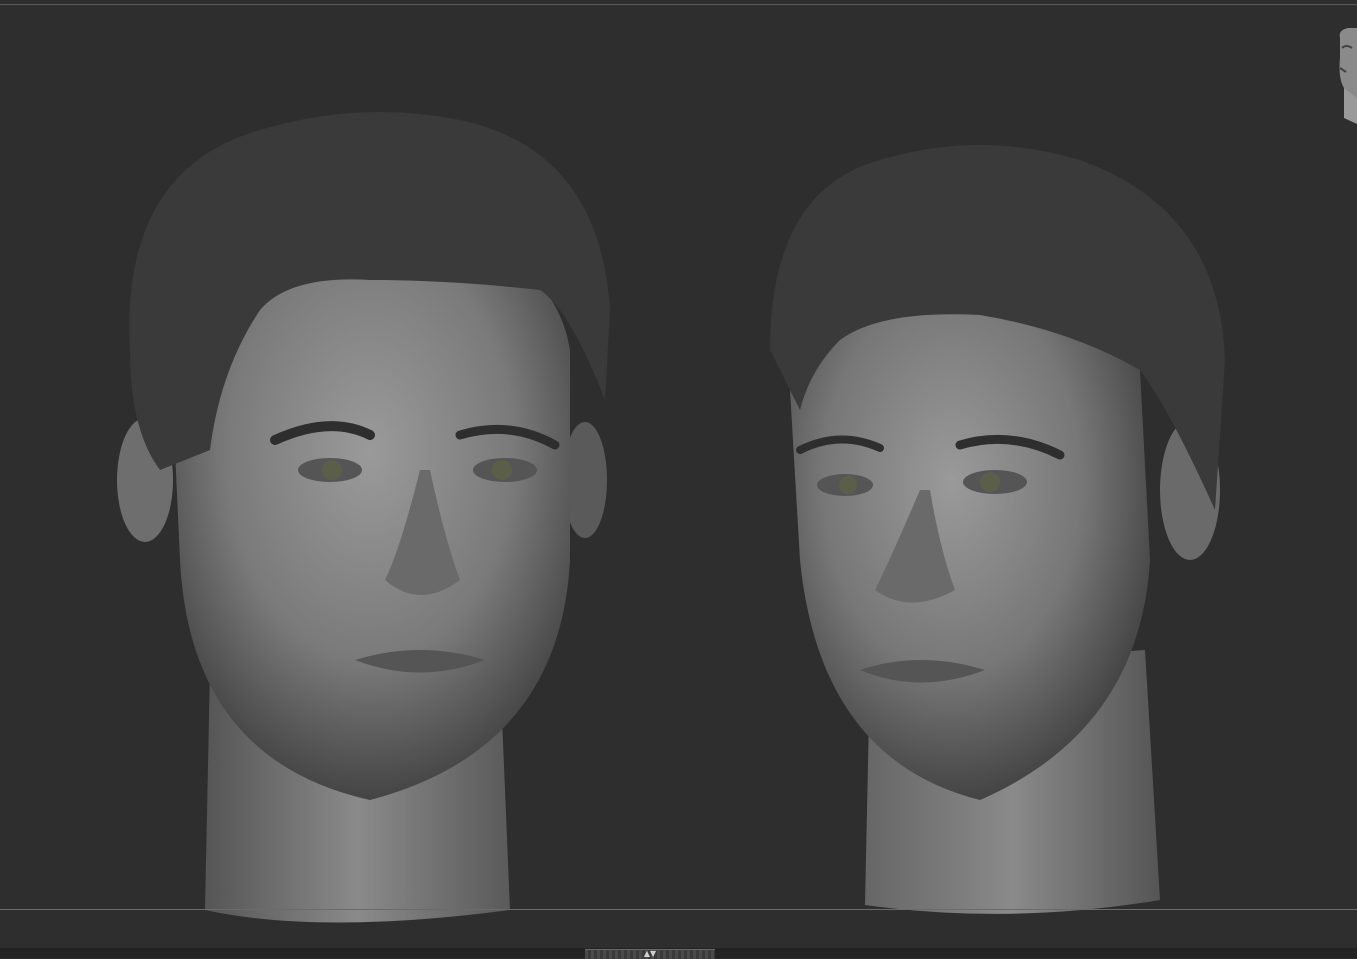 This screenshot has width=1357, height=959. What do you see at coordinates (678, 909) in the screenshot?
I see `floor-grid-line` at bounding box center [678, 909].